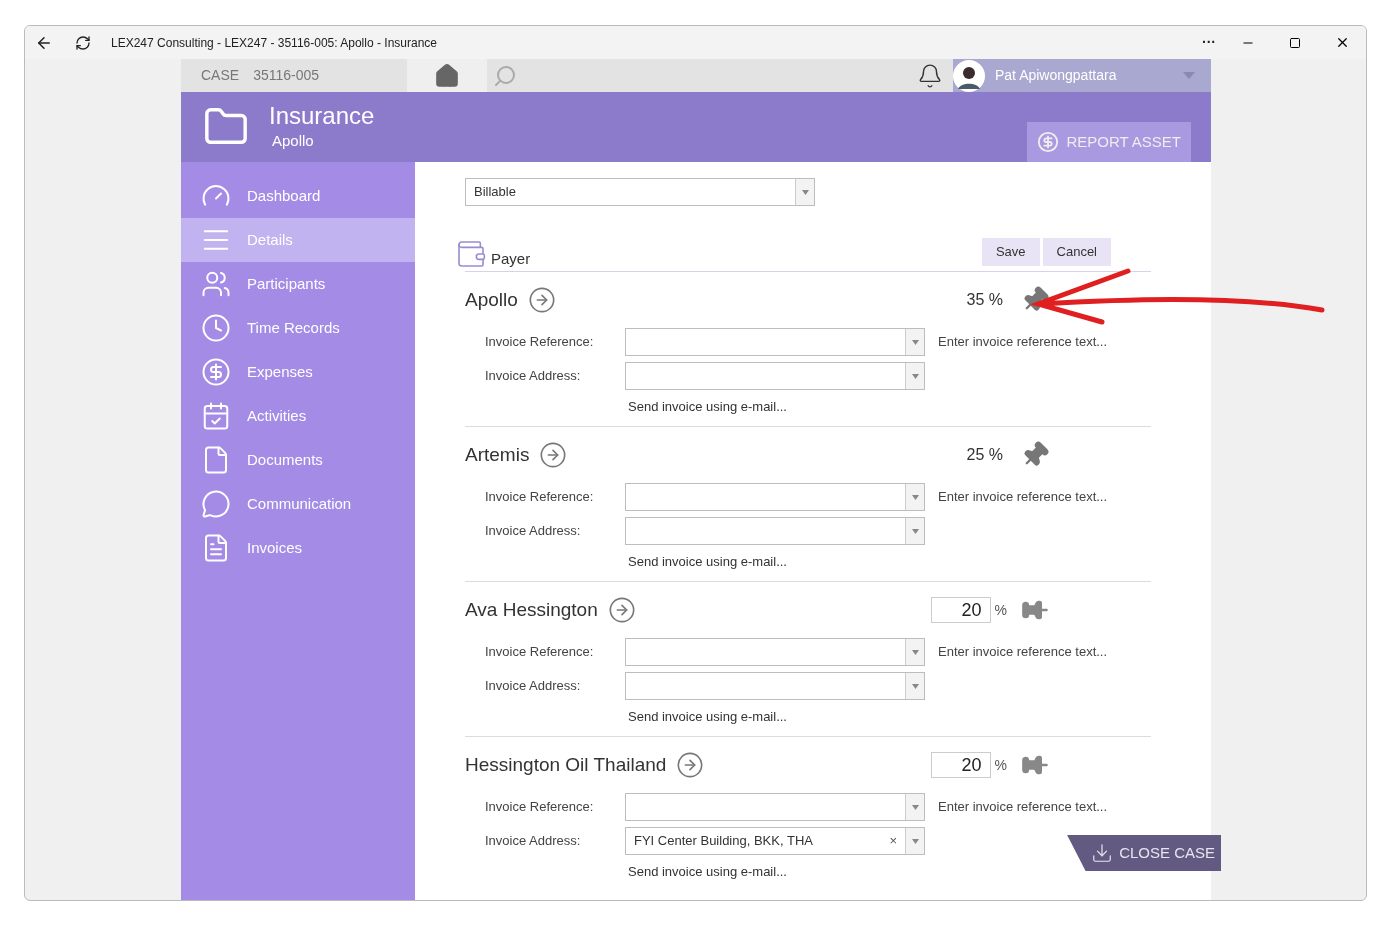 This screenshot has height=925, width=1390. What do you see at coordinates (491, 299) in the screenshot?
I see `payer-name: Apollo` at bounding box center [491, 299].